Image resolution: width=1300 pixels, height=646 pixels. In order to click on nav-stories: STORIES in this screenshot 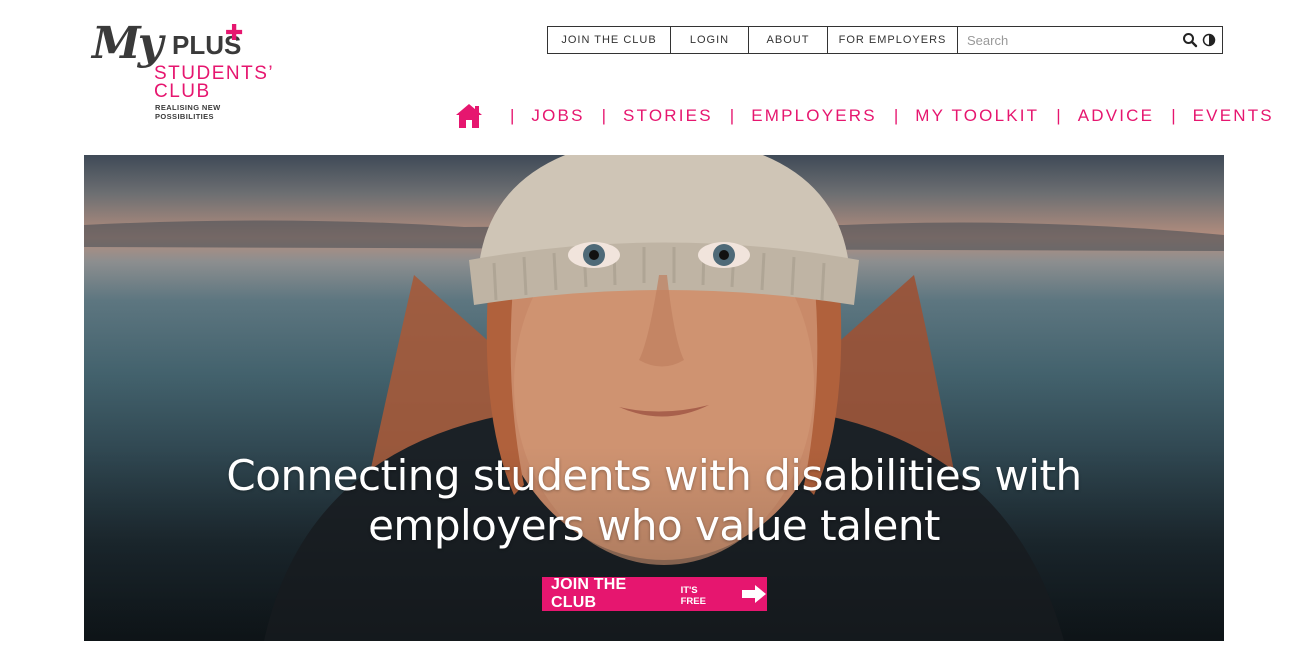, I will do `click(668, 116)`.